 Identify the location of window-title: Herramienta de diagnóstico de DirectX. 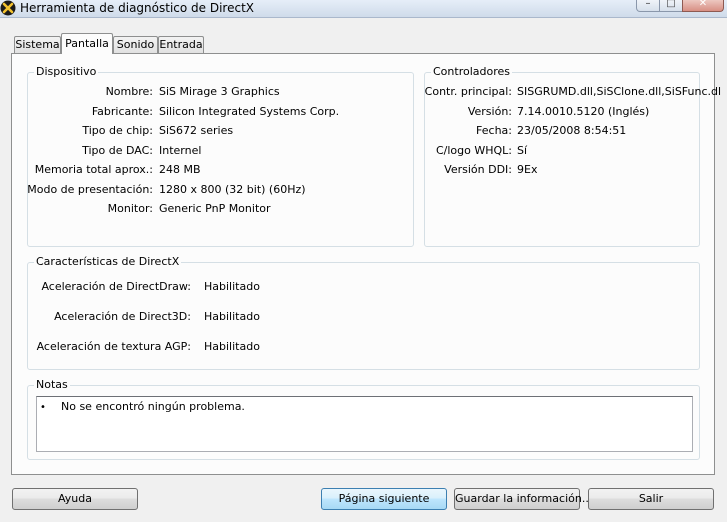
(137, 8).